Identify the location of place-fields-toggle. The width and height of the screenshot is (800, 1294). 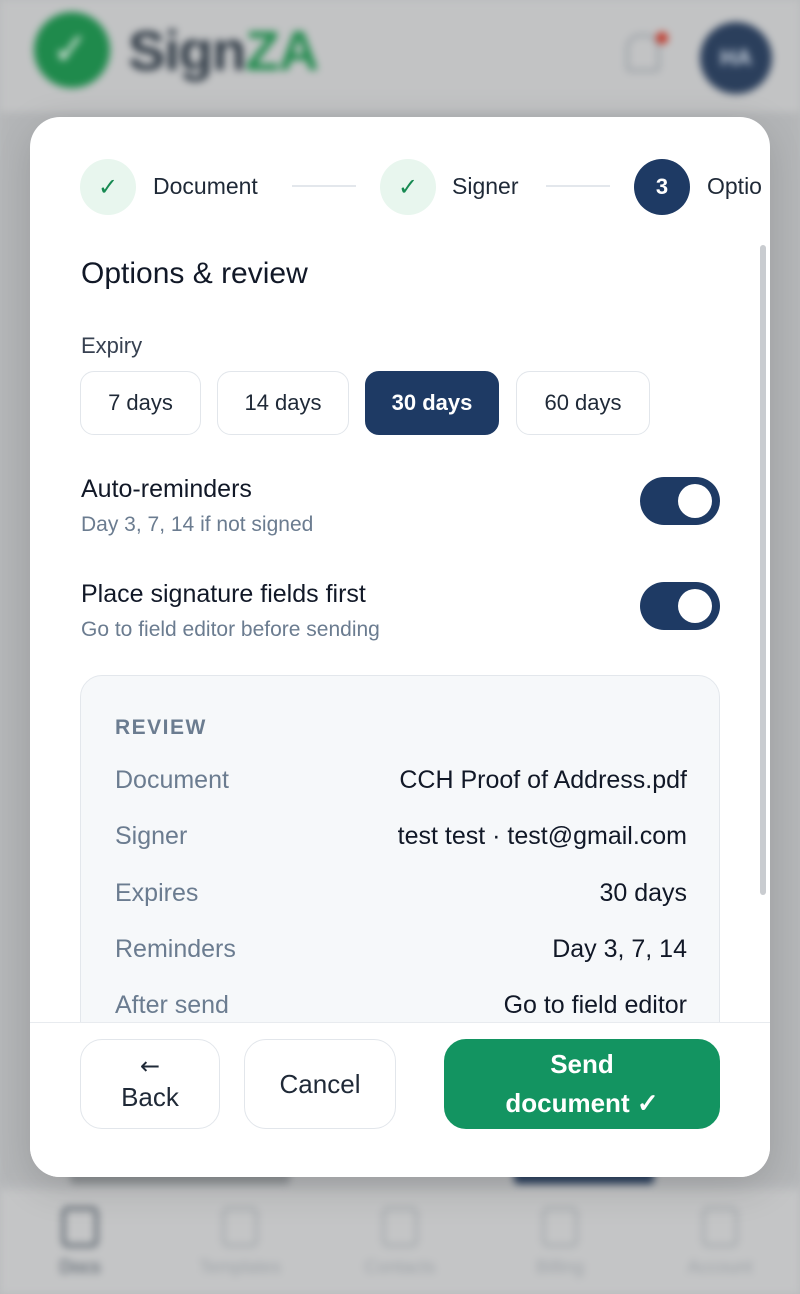
(680, 606).